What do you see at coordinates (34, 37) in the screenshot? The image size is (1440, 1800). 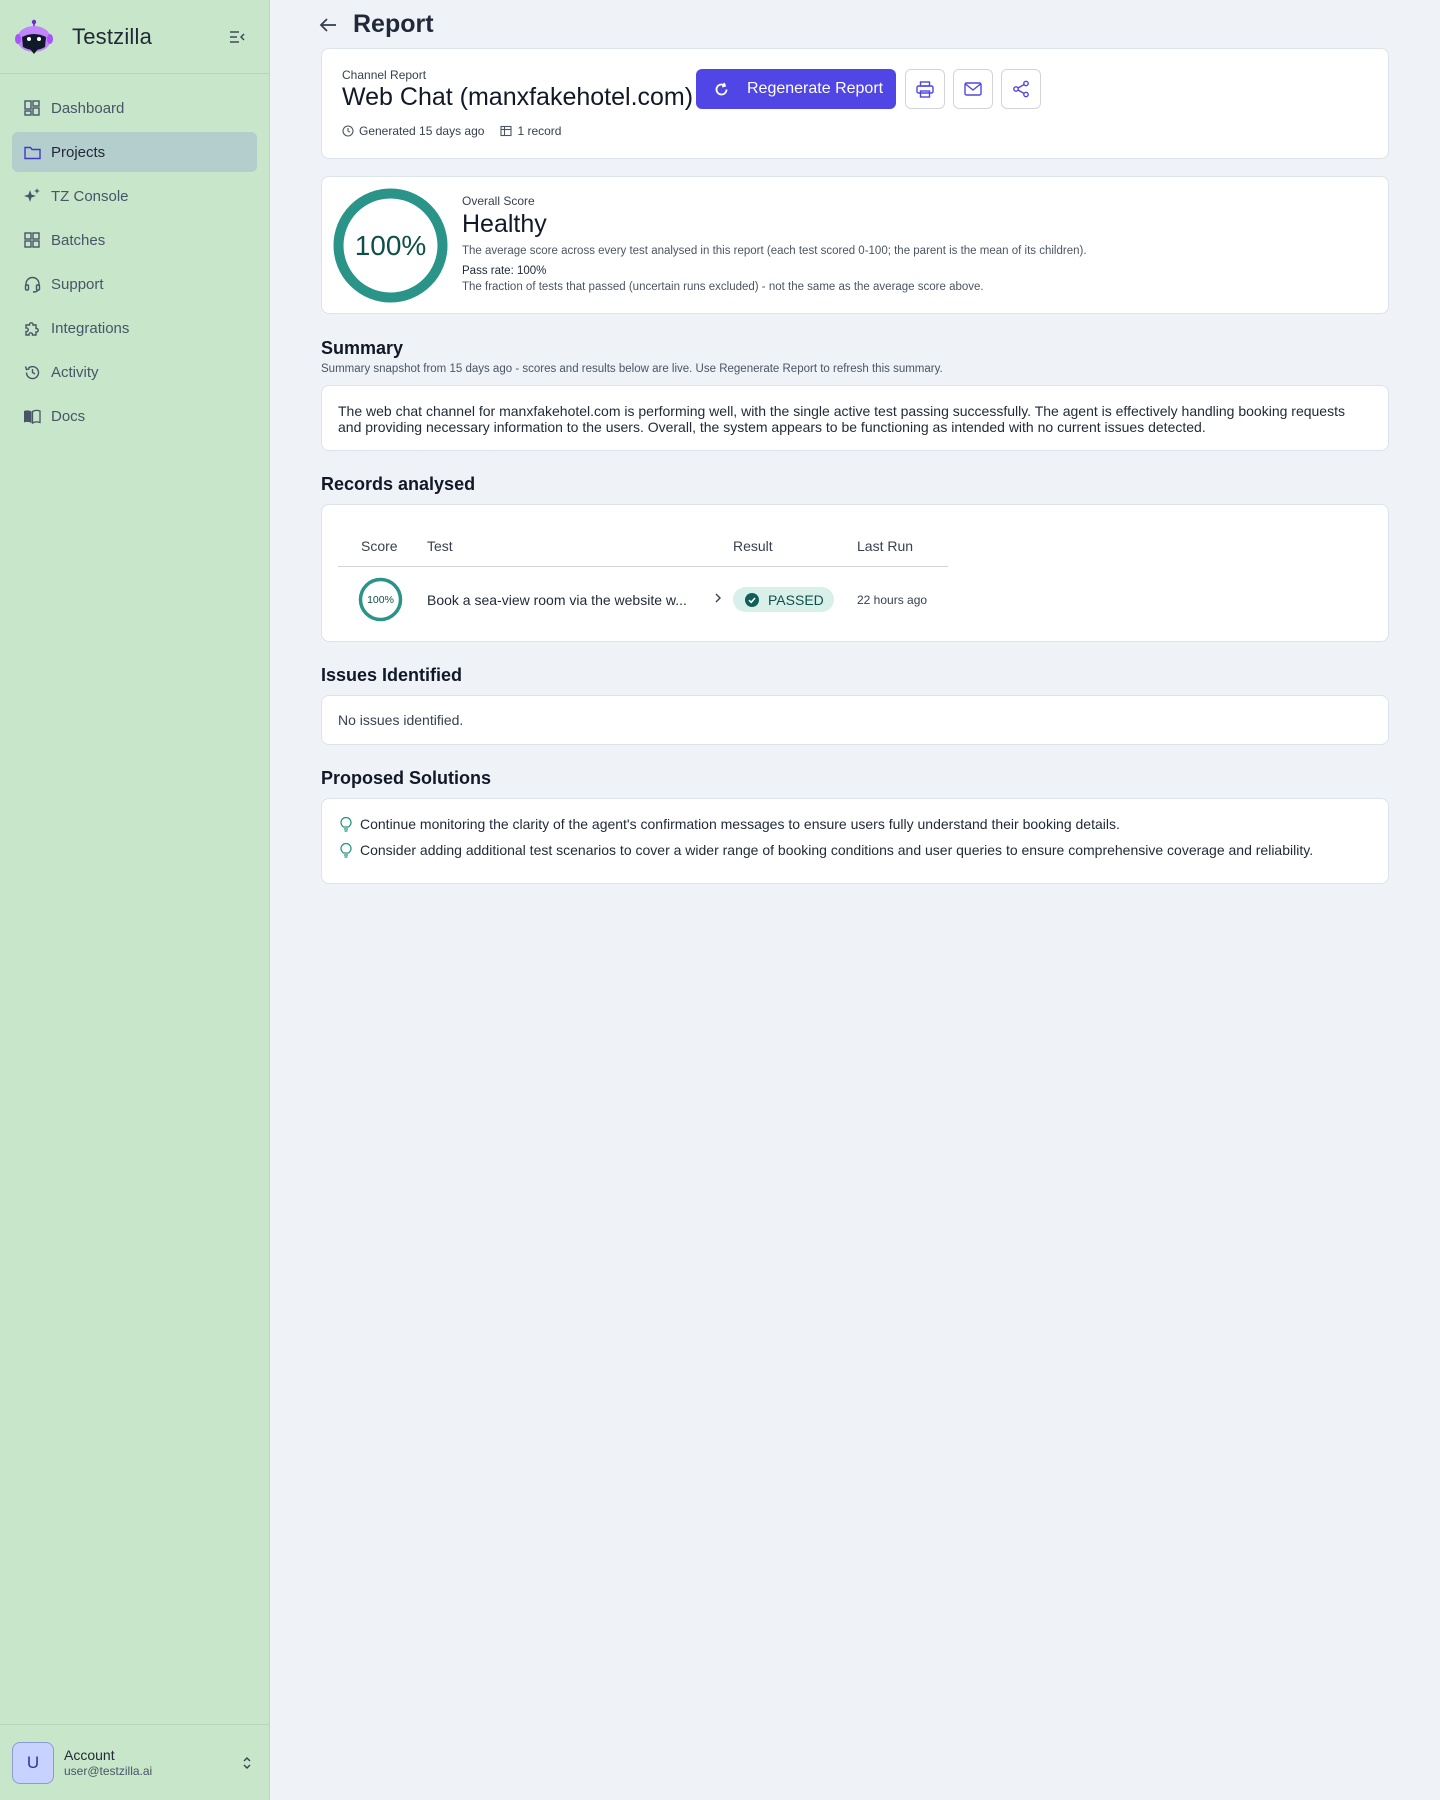 I see `testzilla-logo` at bounding box center [34, 37].